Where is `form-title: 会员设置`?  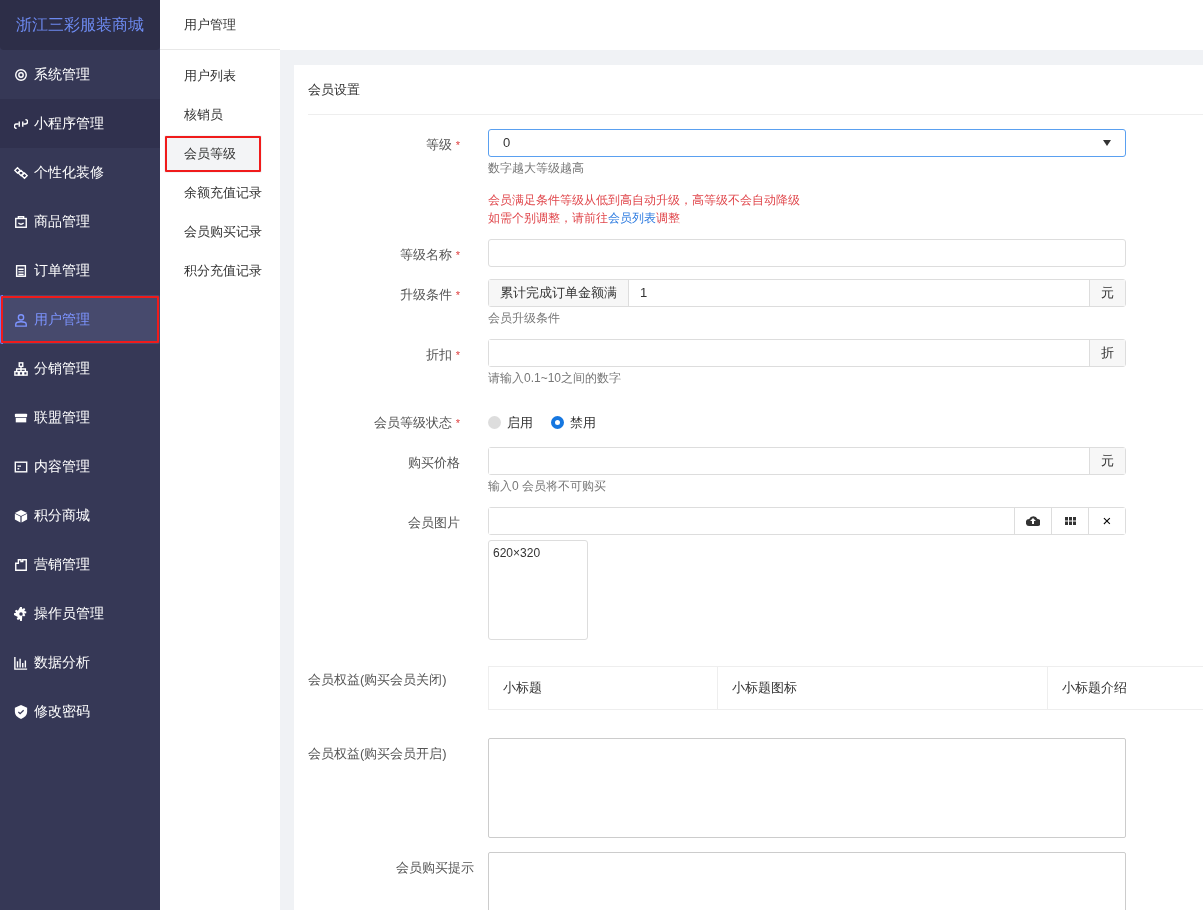 form-title: 会员设置 is located at coordinates (334, 89).